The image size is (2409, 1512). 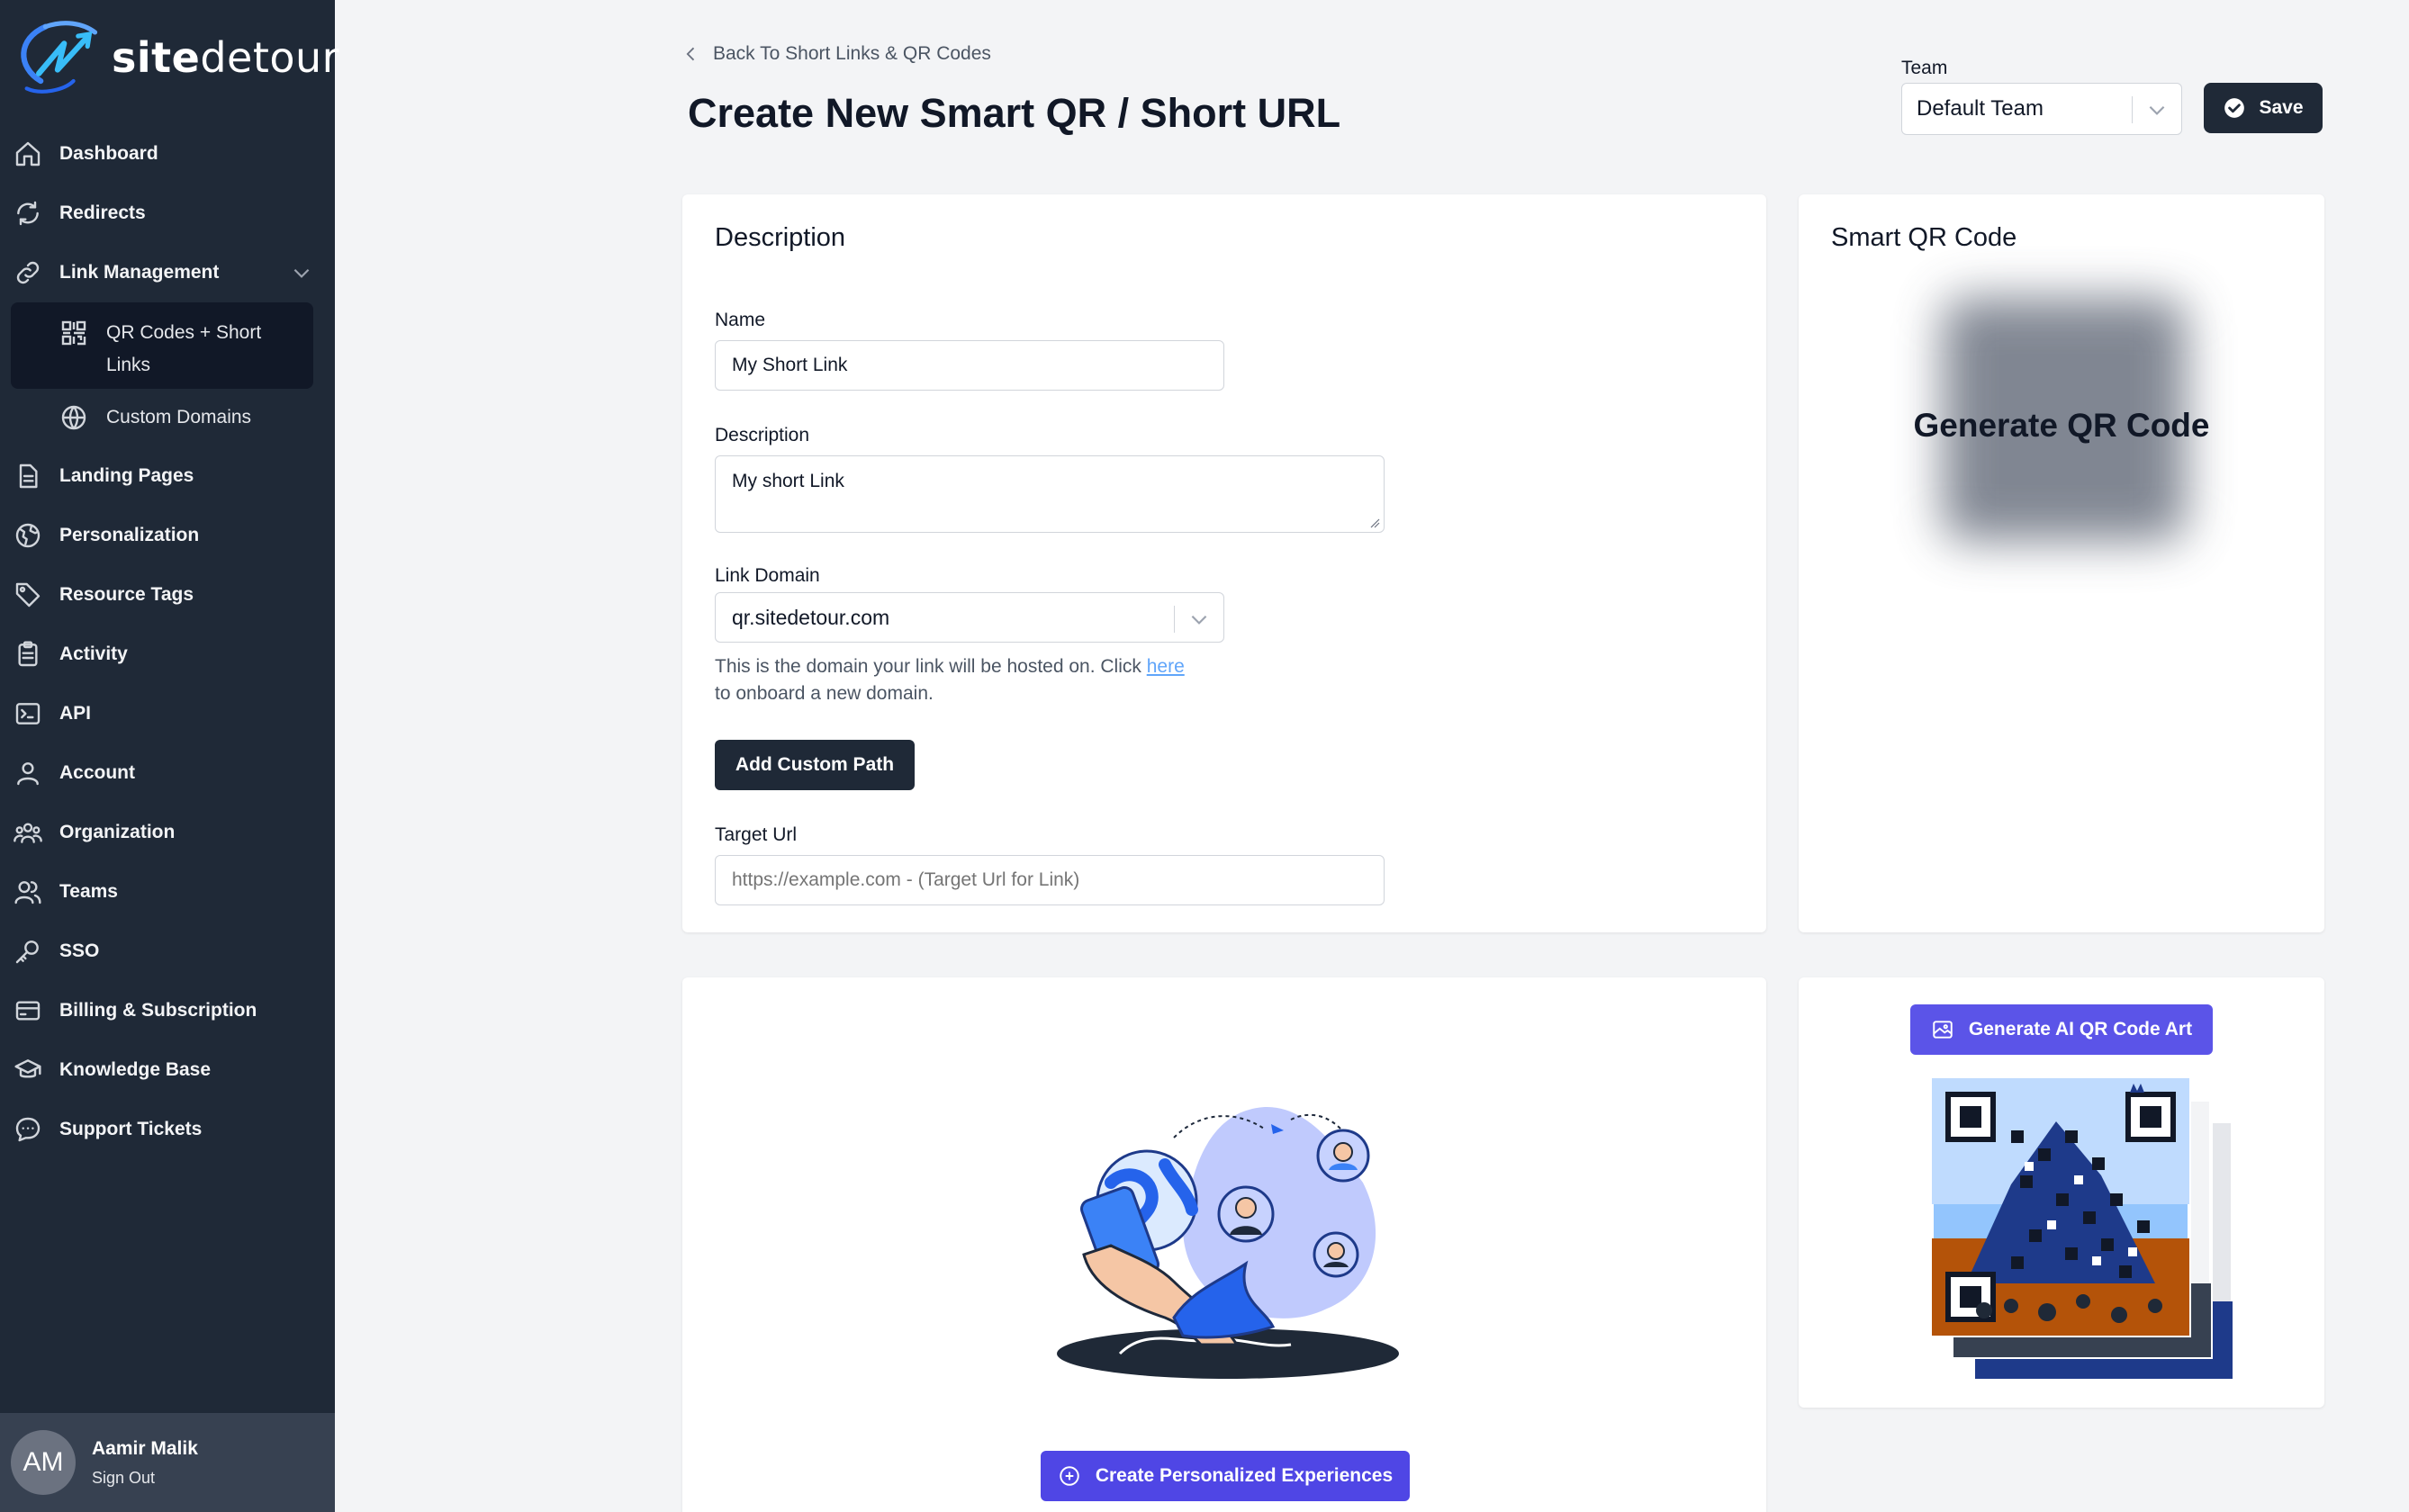 I want to click on back-link-label: Back To Short Links & QR Codes, so click(x=852, y=54).